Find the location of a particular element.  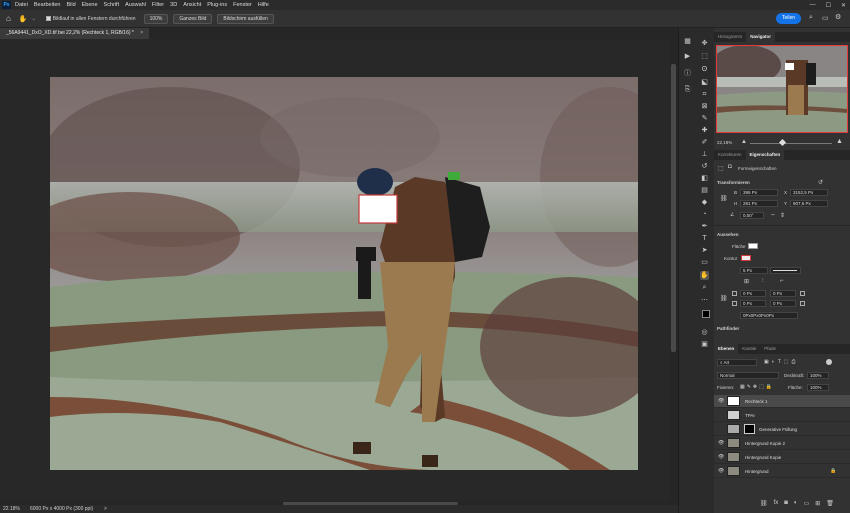

tab-corrections: Korrekturen is located at coordinates (730, 155).